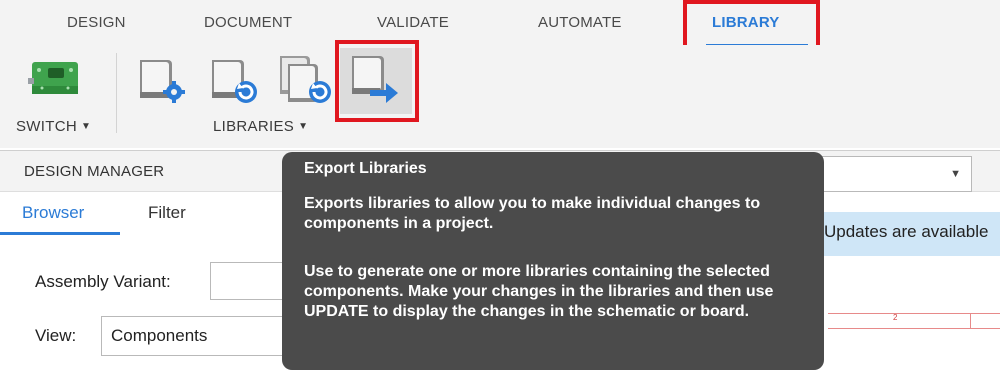 Image resolution: width=1000 pixels, height=374 pixels. I want to click on schematic-frame-edge, so click(914, 321).